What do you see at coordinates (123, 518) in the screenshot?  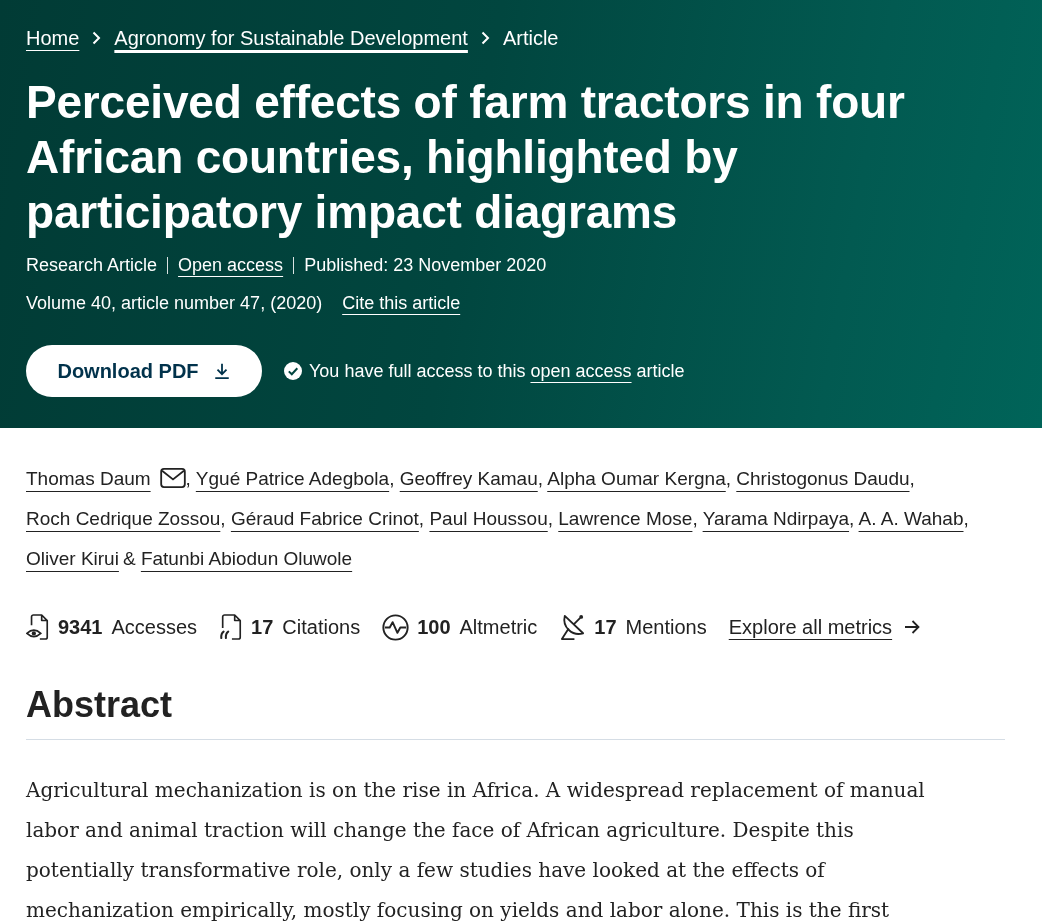 I see `author-link: Roch Cedrique Zossou` at bounding box center [123, 518].